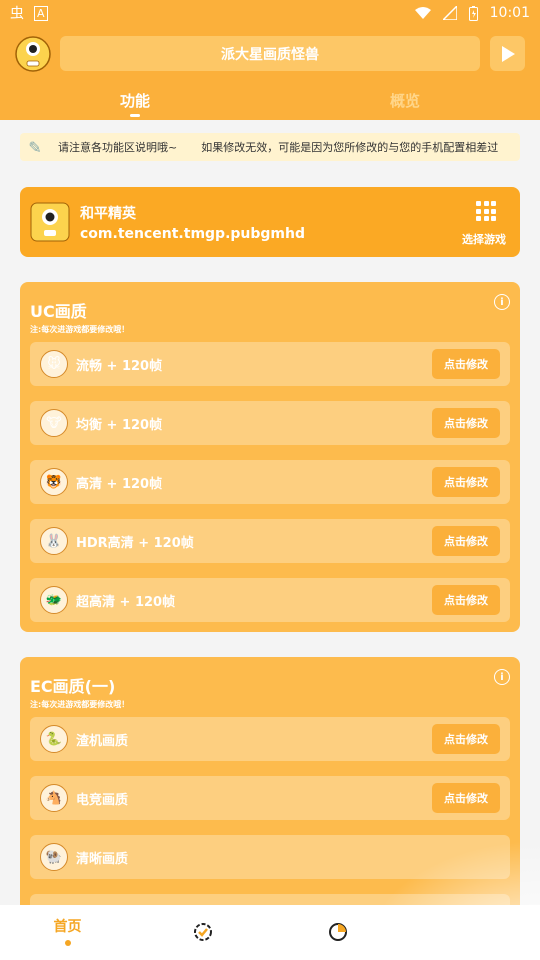  What do you see at coordinates (119, 425) in the screenshot?
I see `item-label: 均衡 + 120帧` at bounding box center [119, 425].